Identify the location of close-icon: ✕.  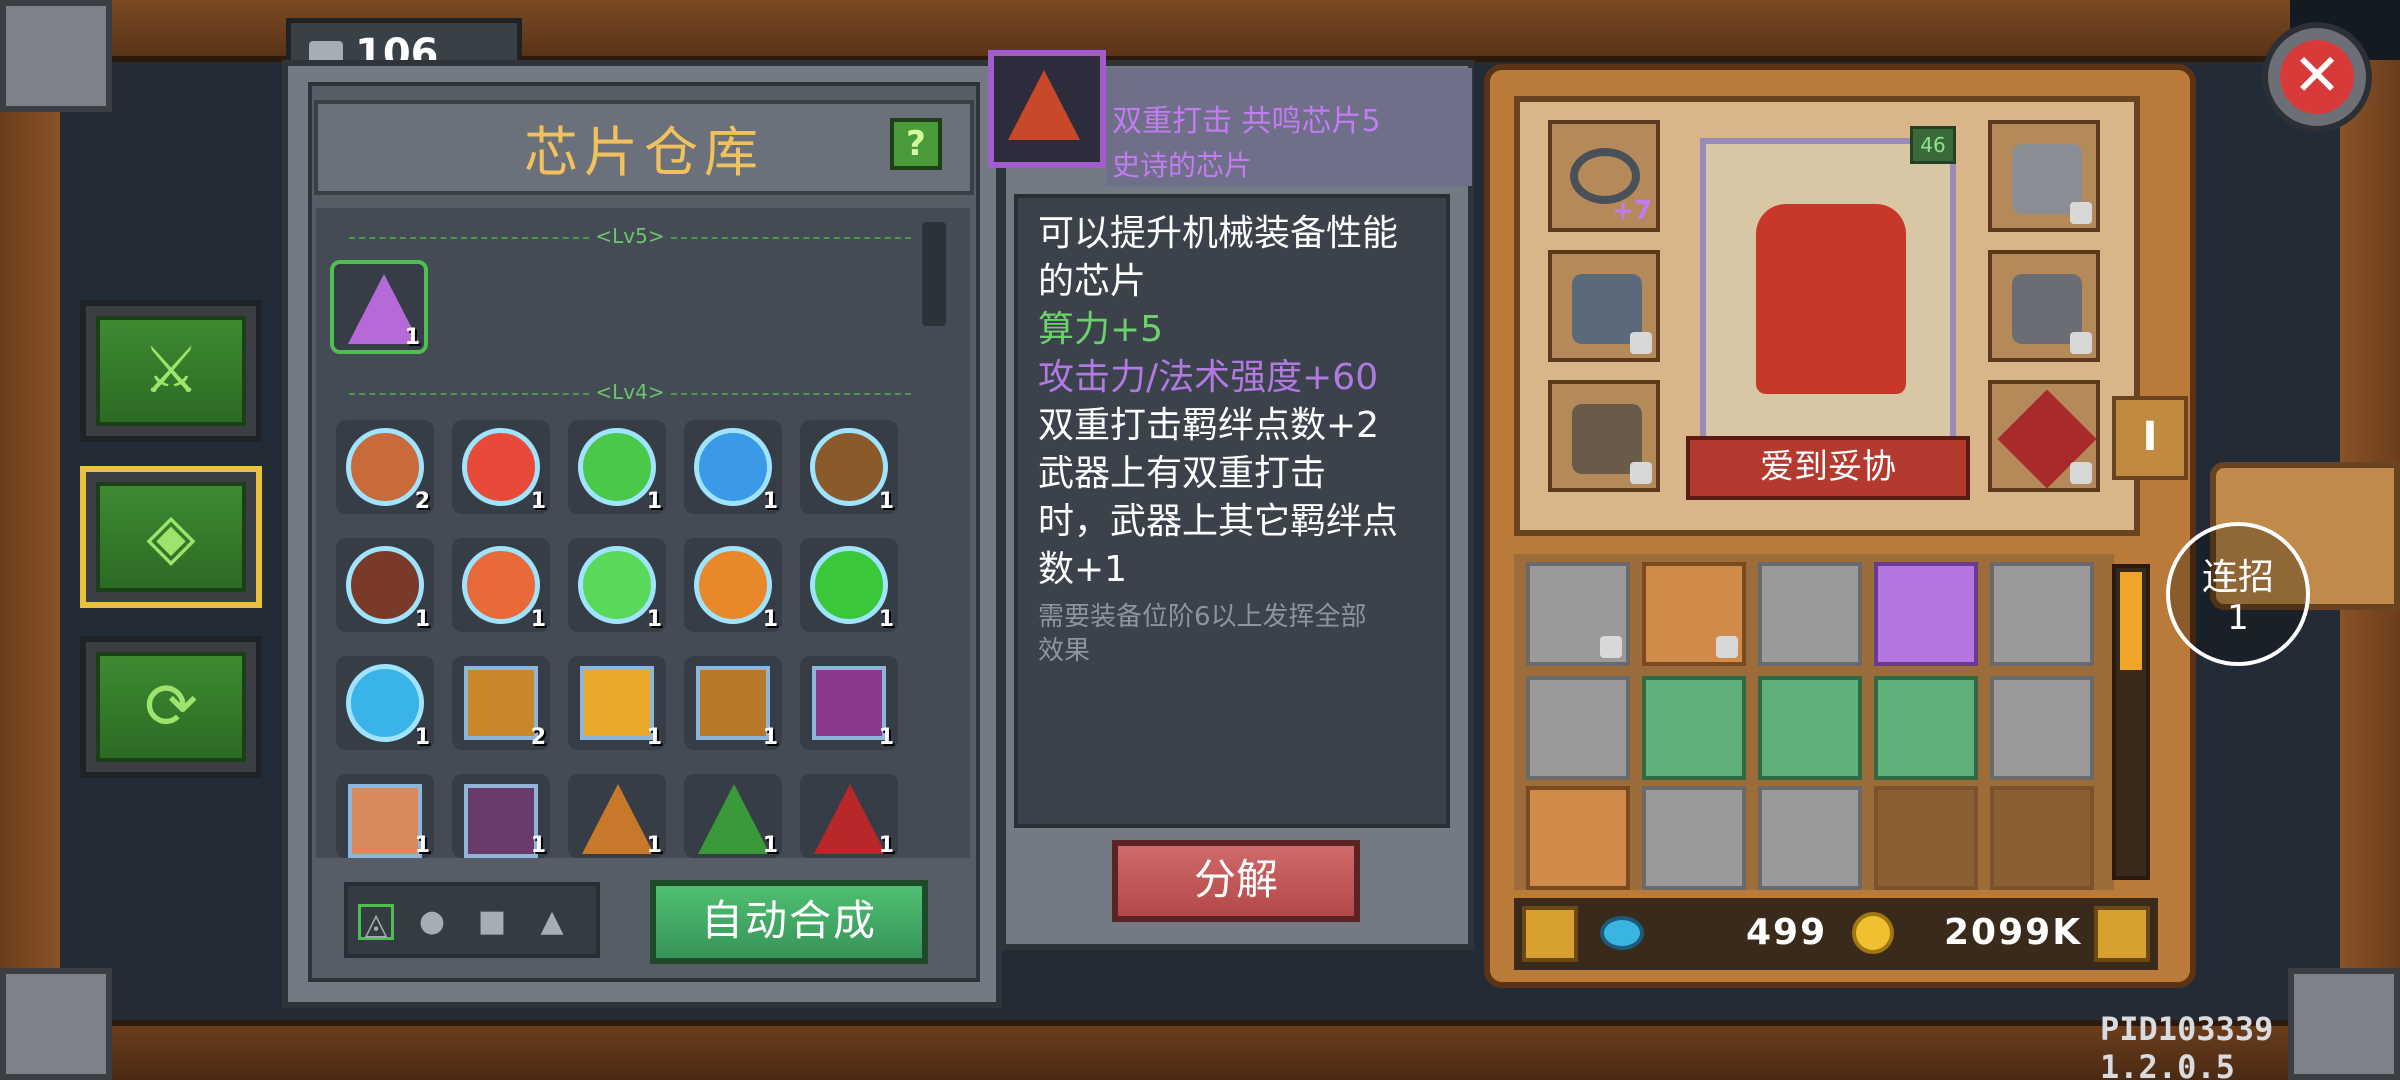
(2317, 77).